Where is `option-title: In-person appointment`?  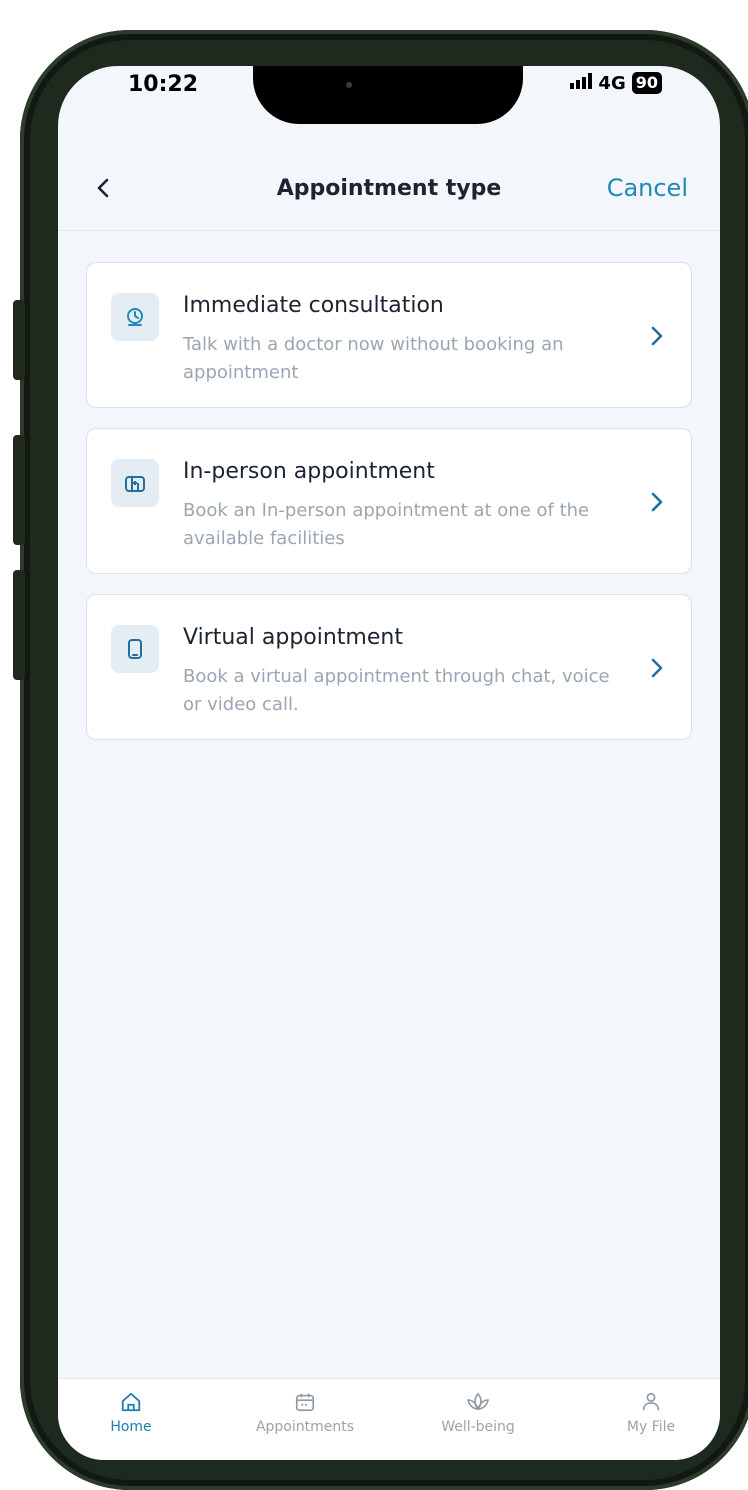
option-title: In-person appointment is located at coordinates (309, 471).